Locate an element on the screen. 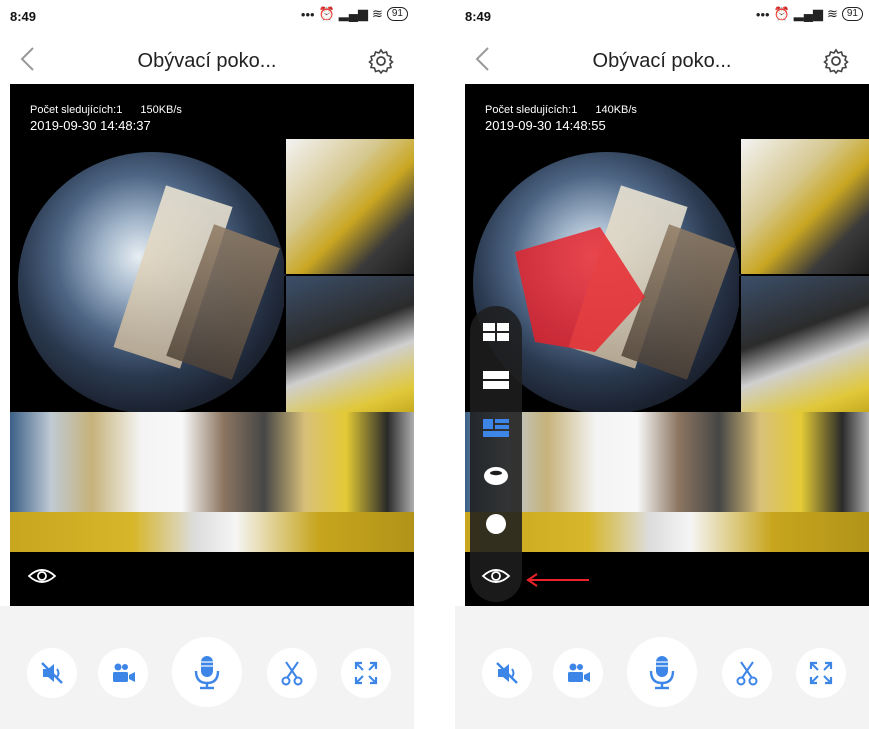 The image size is (869, 729). view-mode-panel is located at coordinates (496, 454).